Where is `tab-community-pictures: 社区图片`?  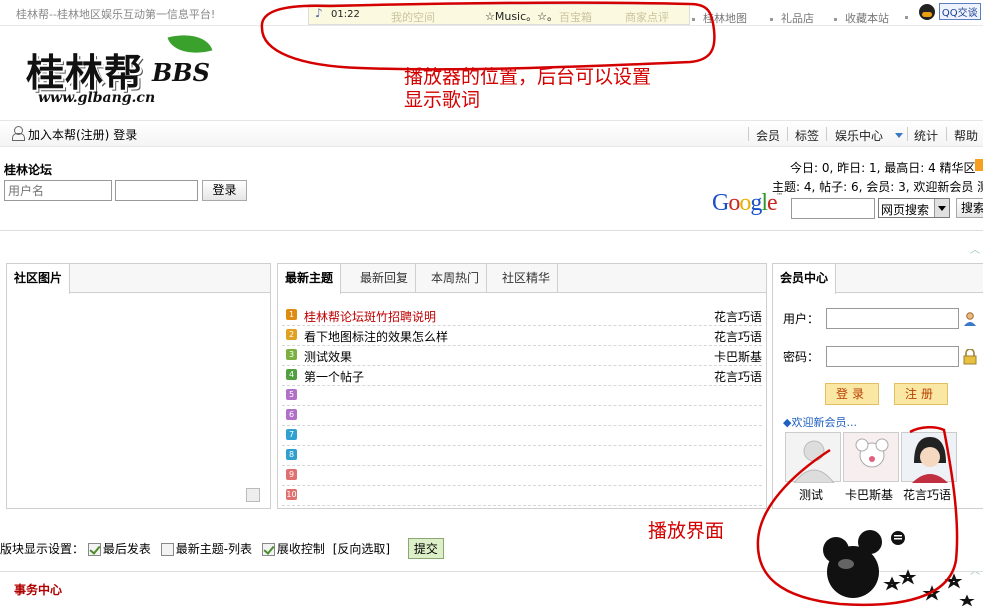
tab-community-pictures: 社区图片 is located at coordinates (39, 279).